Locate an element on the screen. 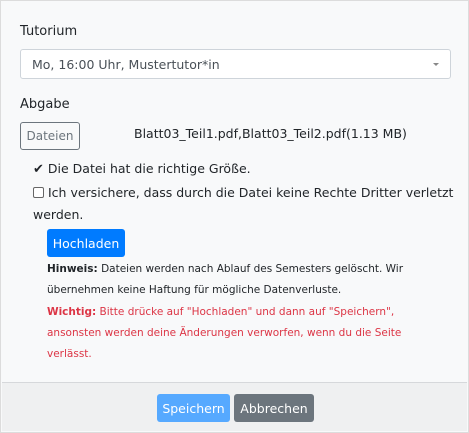 Image resolution: width=469 pixels, height=433 pixels. size-ok-message: Die Datei hat die richtige Größe. is located at coordinates (149, 168).